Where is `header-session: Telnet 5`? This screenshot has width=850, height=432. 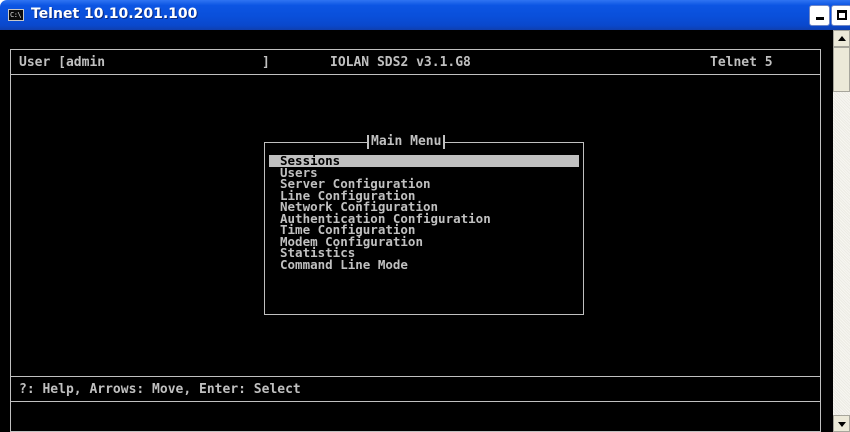 header-session: Telnet 5 is located at coordinates (741, 62).